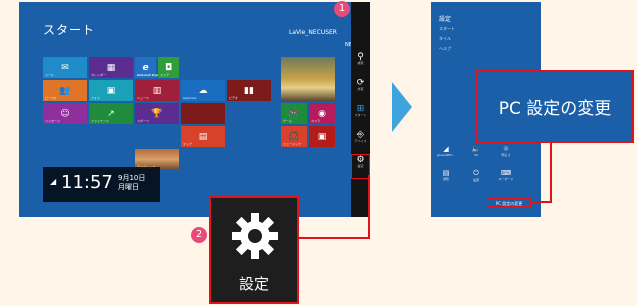 This screenshot has width=637, height=306. I want to click on tile-news: ▥ ニュース, so click(157, 90).